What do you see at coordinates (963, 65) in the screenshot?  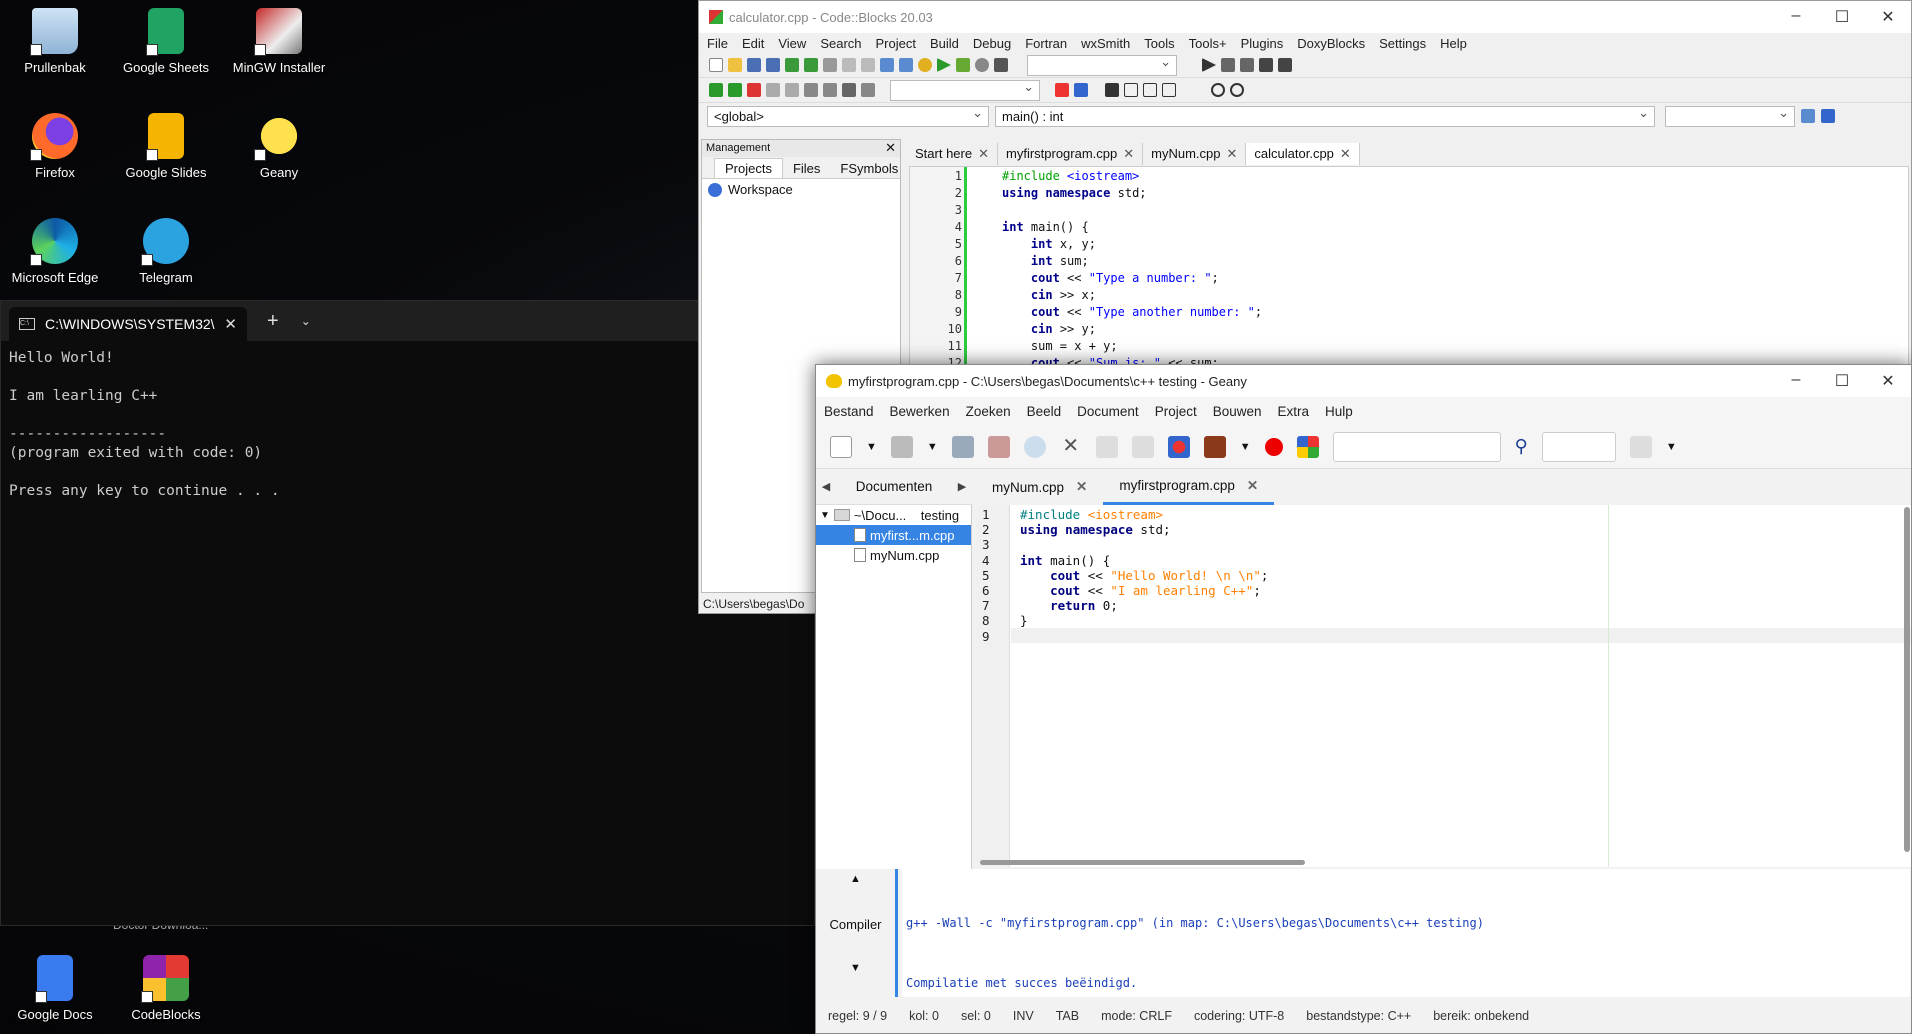 I see `build-run-icon` at bounding box center [963, 65].